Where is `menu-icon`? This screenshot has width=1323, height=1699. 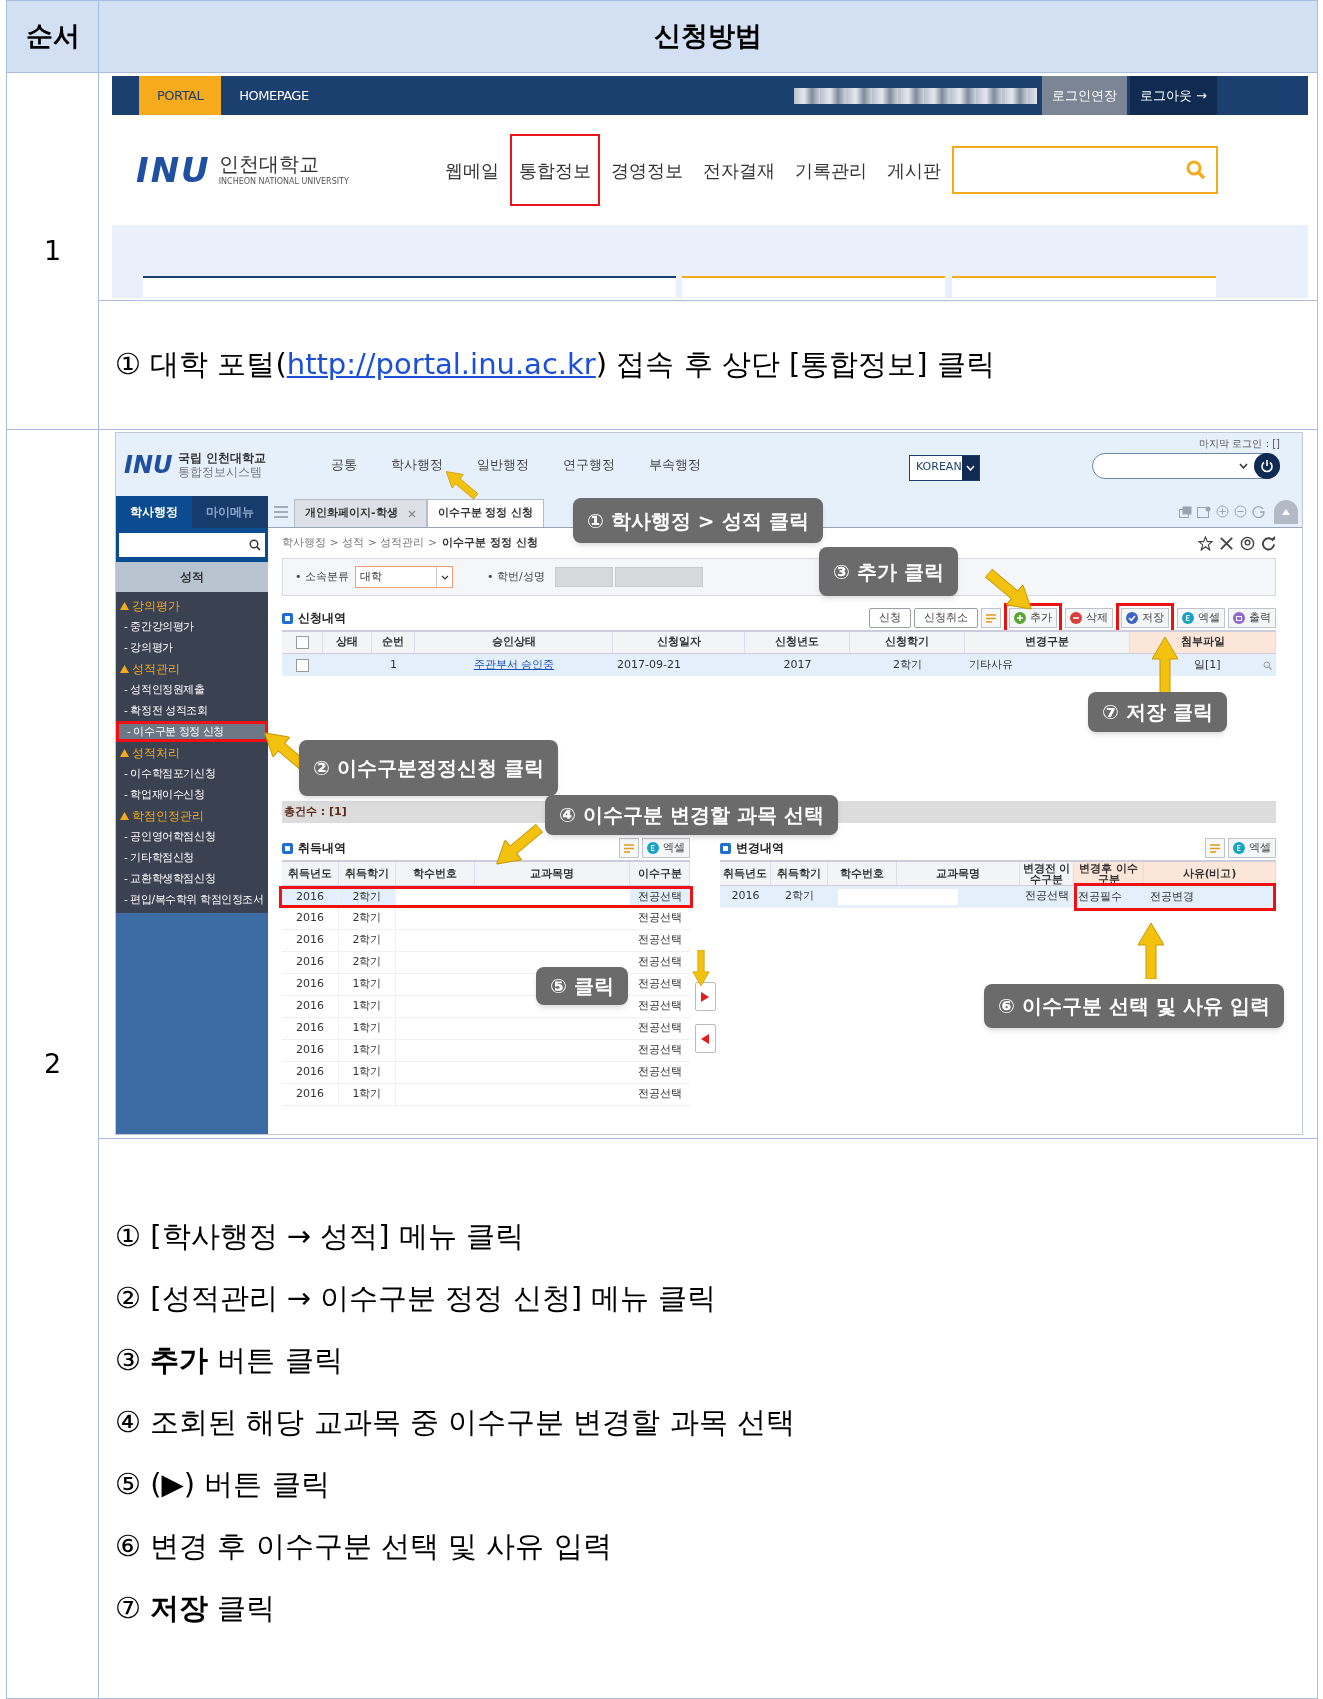
menu-icon is located at coordinates (281, 511).